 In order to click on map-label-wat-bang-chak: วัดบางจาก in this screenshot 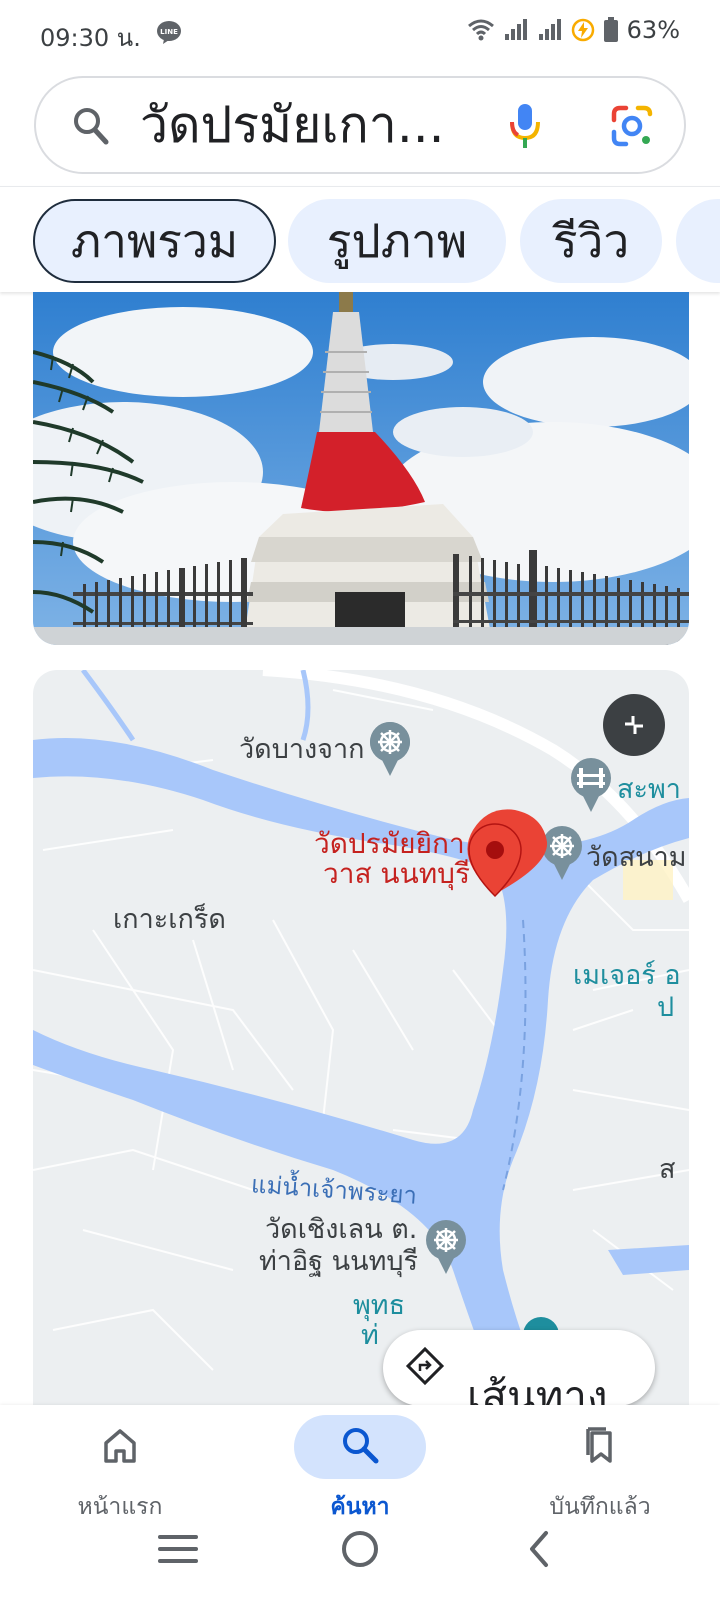, I will do `click(302, 749)`.